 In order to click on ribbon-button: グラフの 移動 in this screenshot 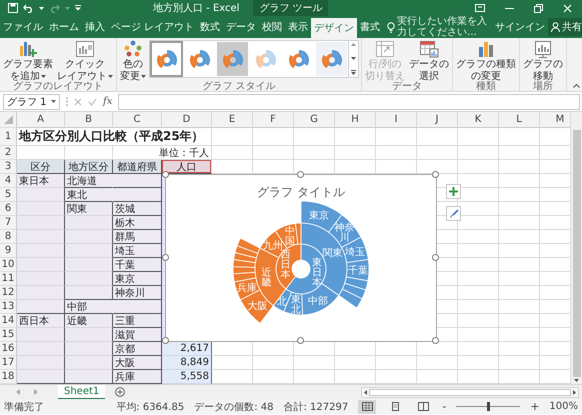, I will do `click(543, 61)`.